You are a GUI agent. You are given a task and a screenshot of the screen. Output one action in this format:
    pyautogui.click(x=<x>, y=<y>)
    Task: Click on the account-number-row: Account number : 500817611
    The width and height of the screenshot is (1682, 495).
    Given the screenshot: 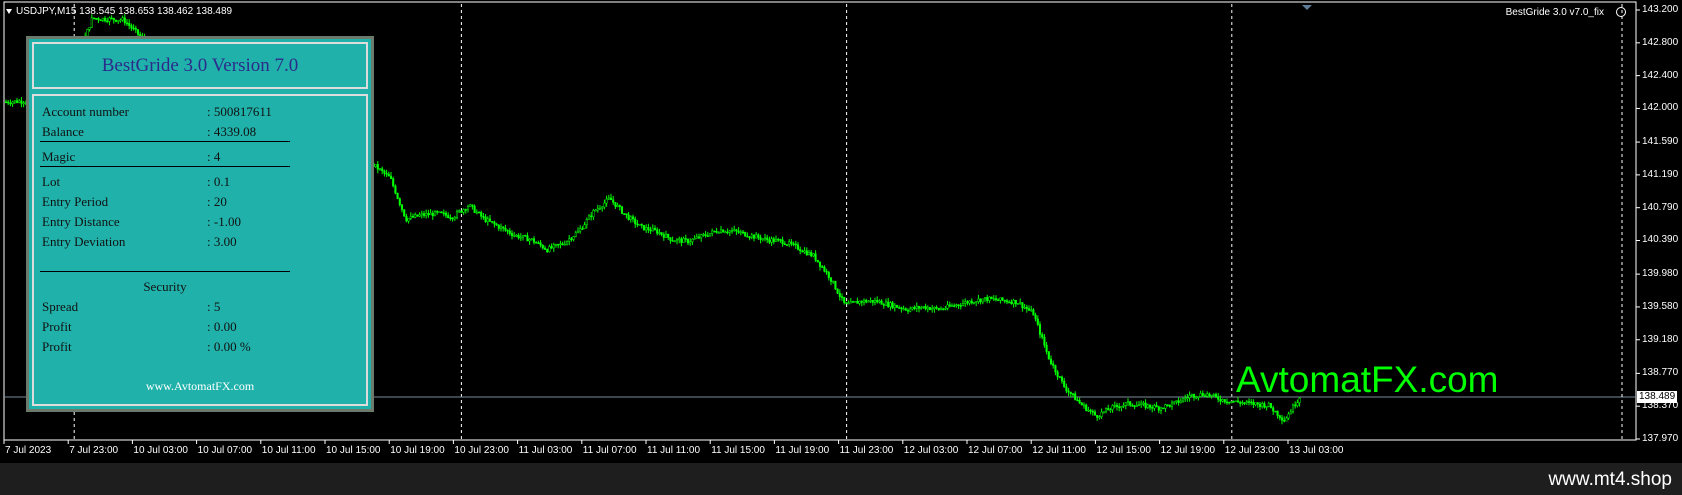 What is the action you would take?
    pyautogui.click(x=202, y=112)
    